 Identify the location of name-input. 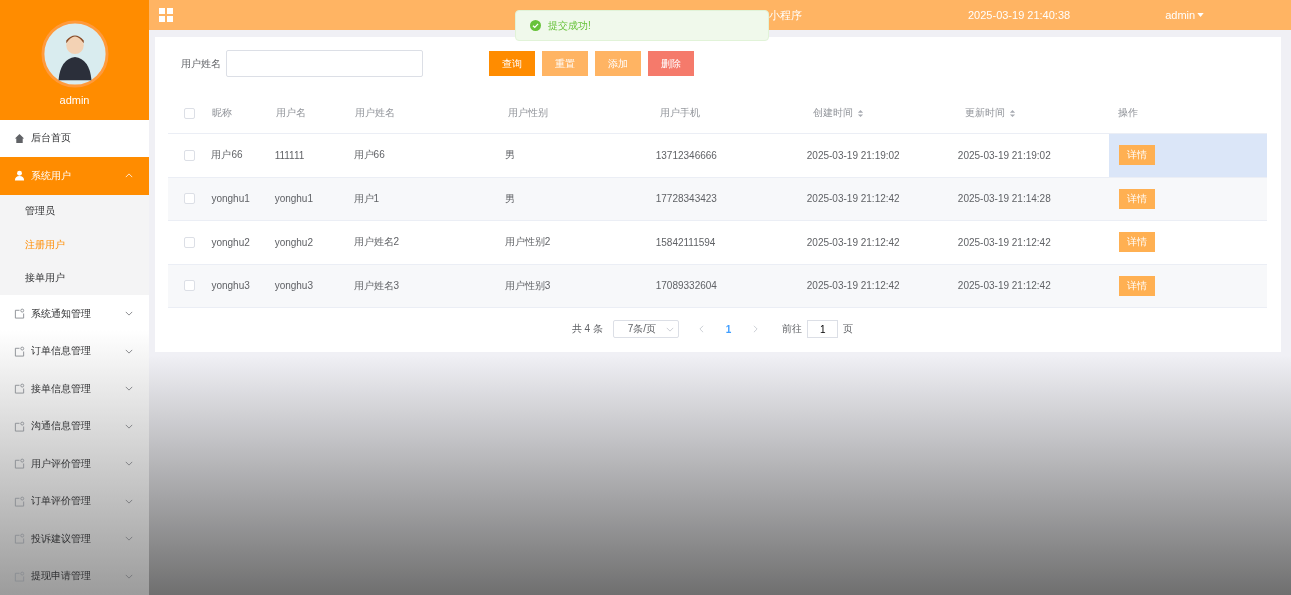
(324, 63).